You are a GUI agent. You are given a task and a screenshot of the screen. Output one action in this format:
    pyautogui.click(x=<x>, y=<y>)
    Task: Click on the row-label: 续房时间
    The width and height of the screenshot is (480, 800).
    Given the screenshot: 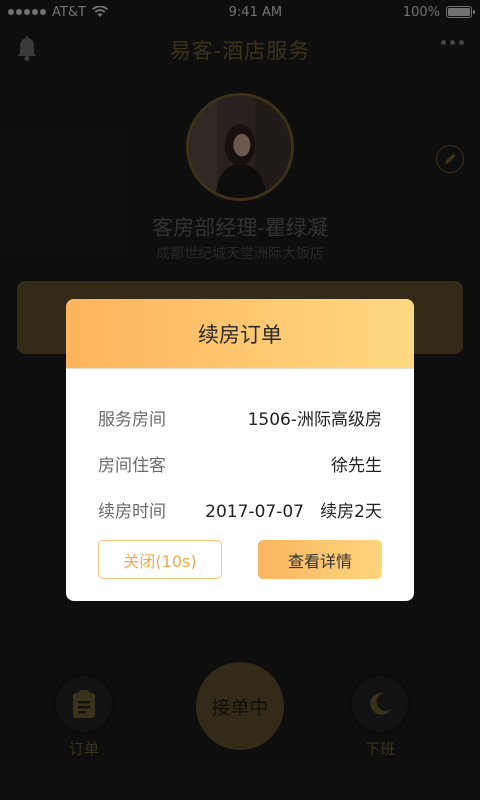 What is the action you would take?
    pyautogui.click(x=132, y=512)
    